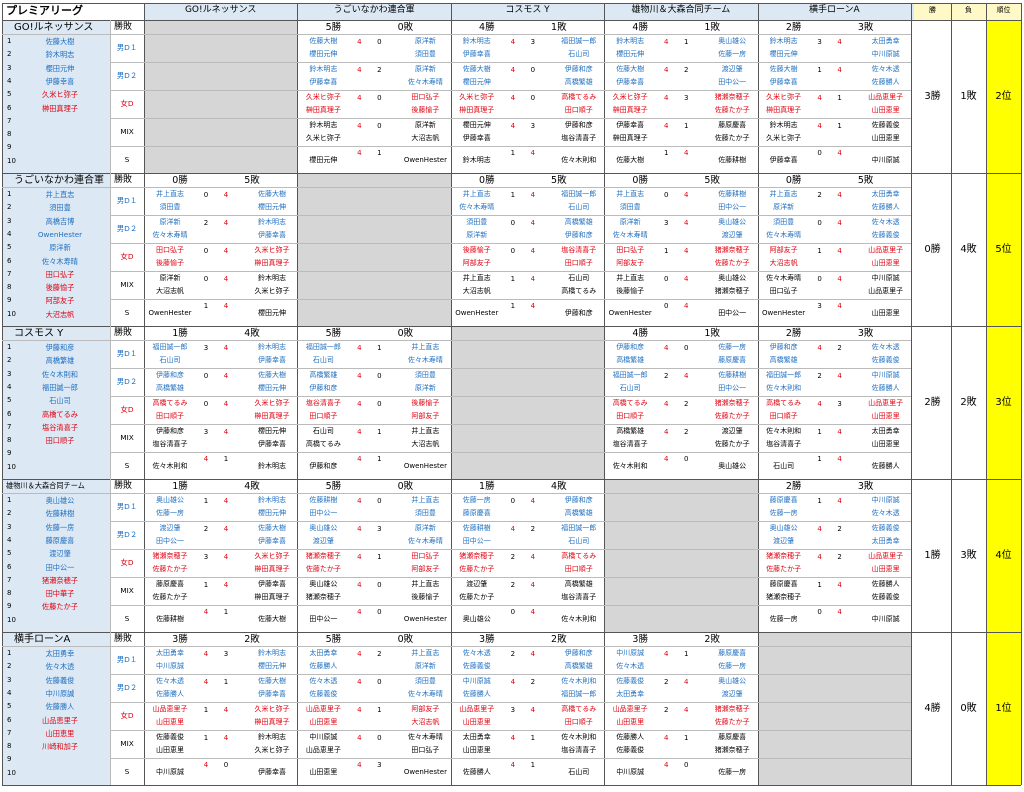 This screenshot has width=1024, height=792. I want to click on home-player: 石山司, so click(784, 466).